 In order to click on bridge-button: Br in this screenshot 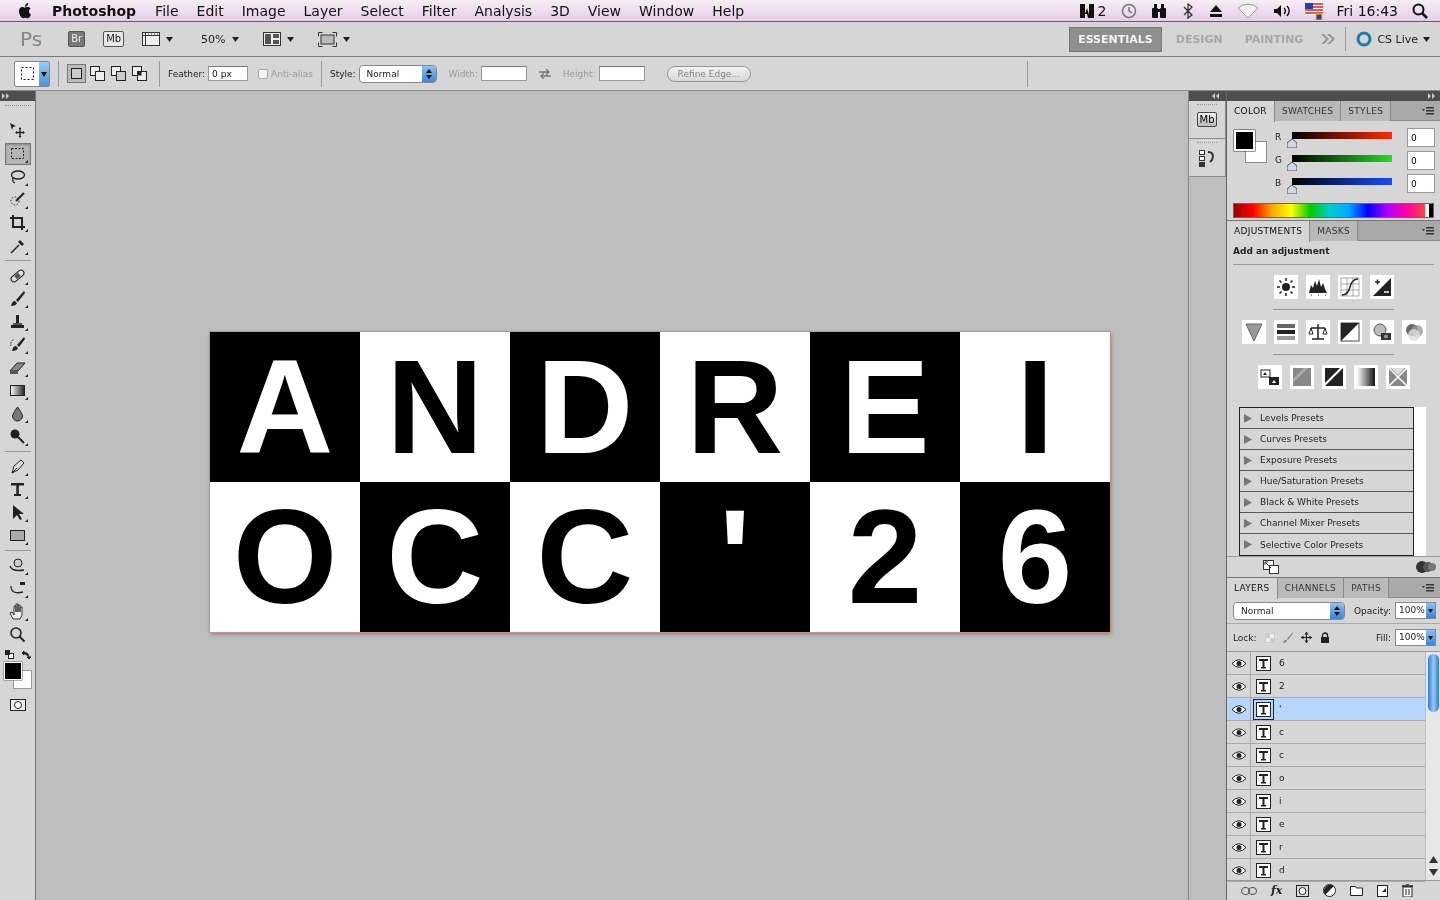, I will do `click(77, 39)`.